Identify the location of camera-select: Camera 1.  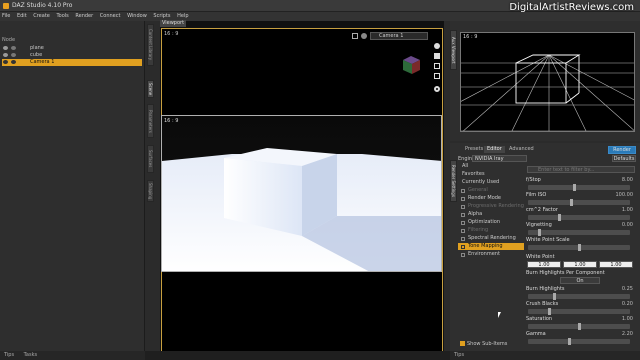
(399, 36).